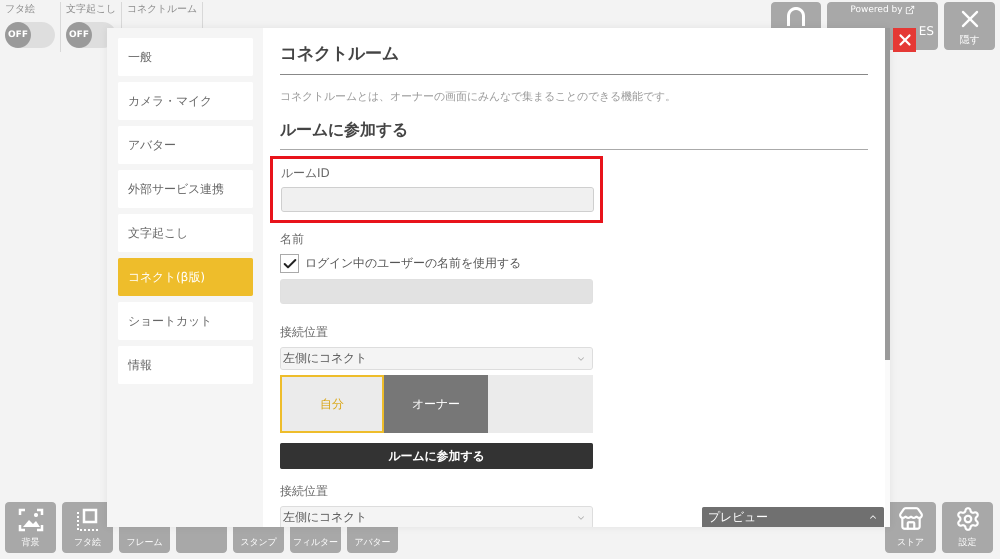 This screenshot has height=559, width=1000. Describe the element at coordinates (88, 520) in the screenshot. I see `frame-icon` at that location.